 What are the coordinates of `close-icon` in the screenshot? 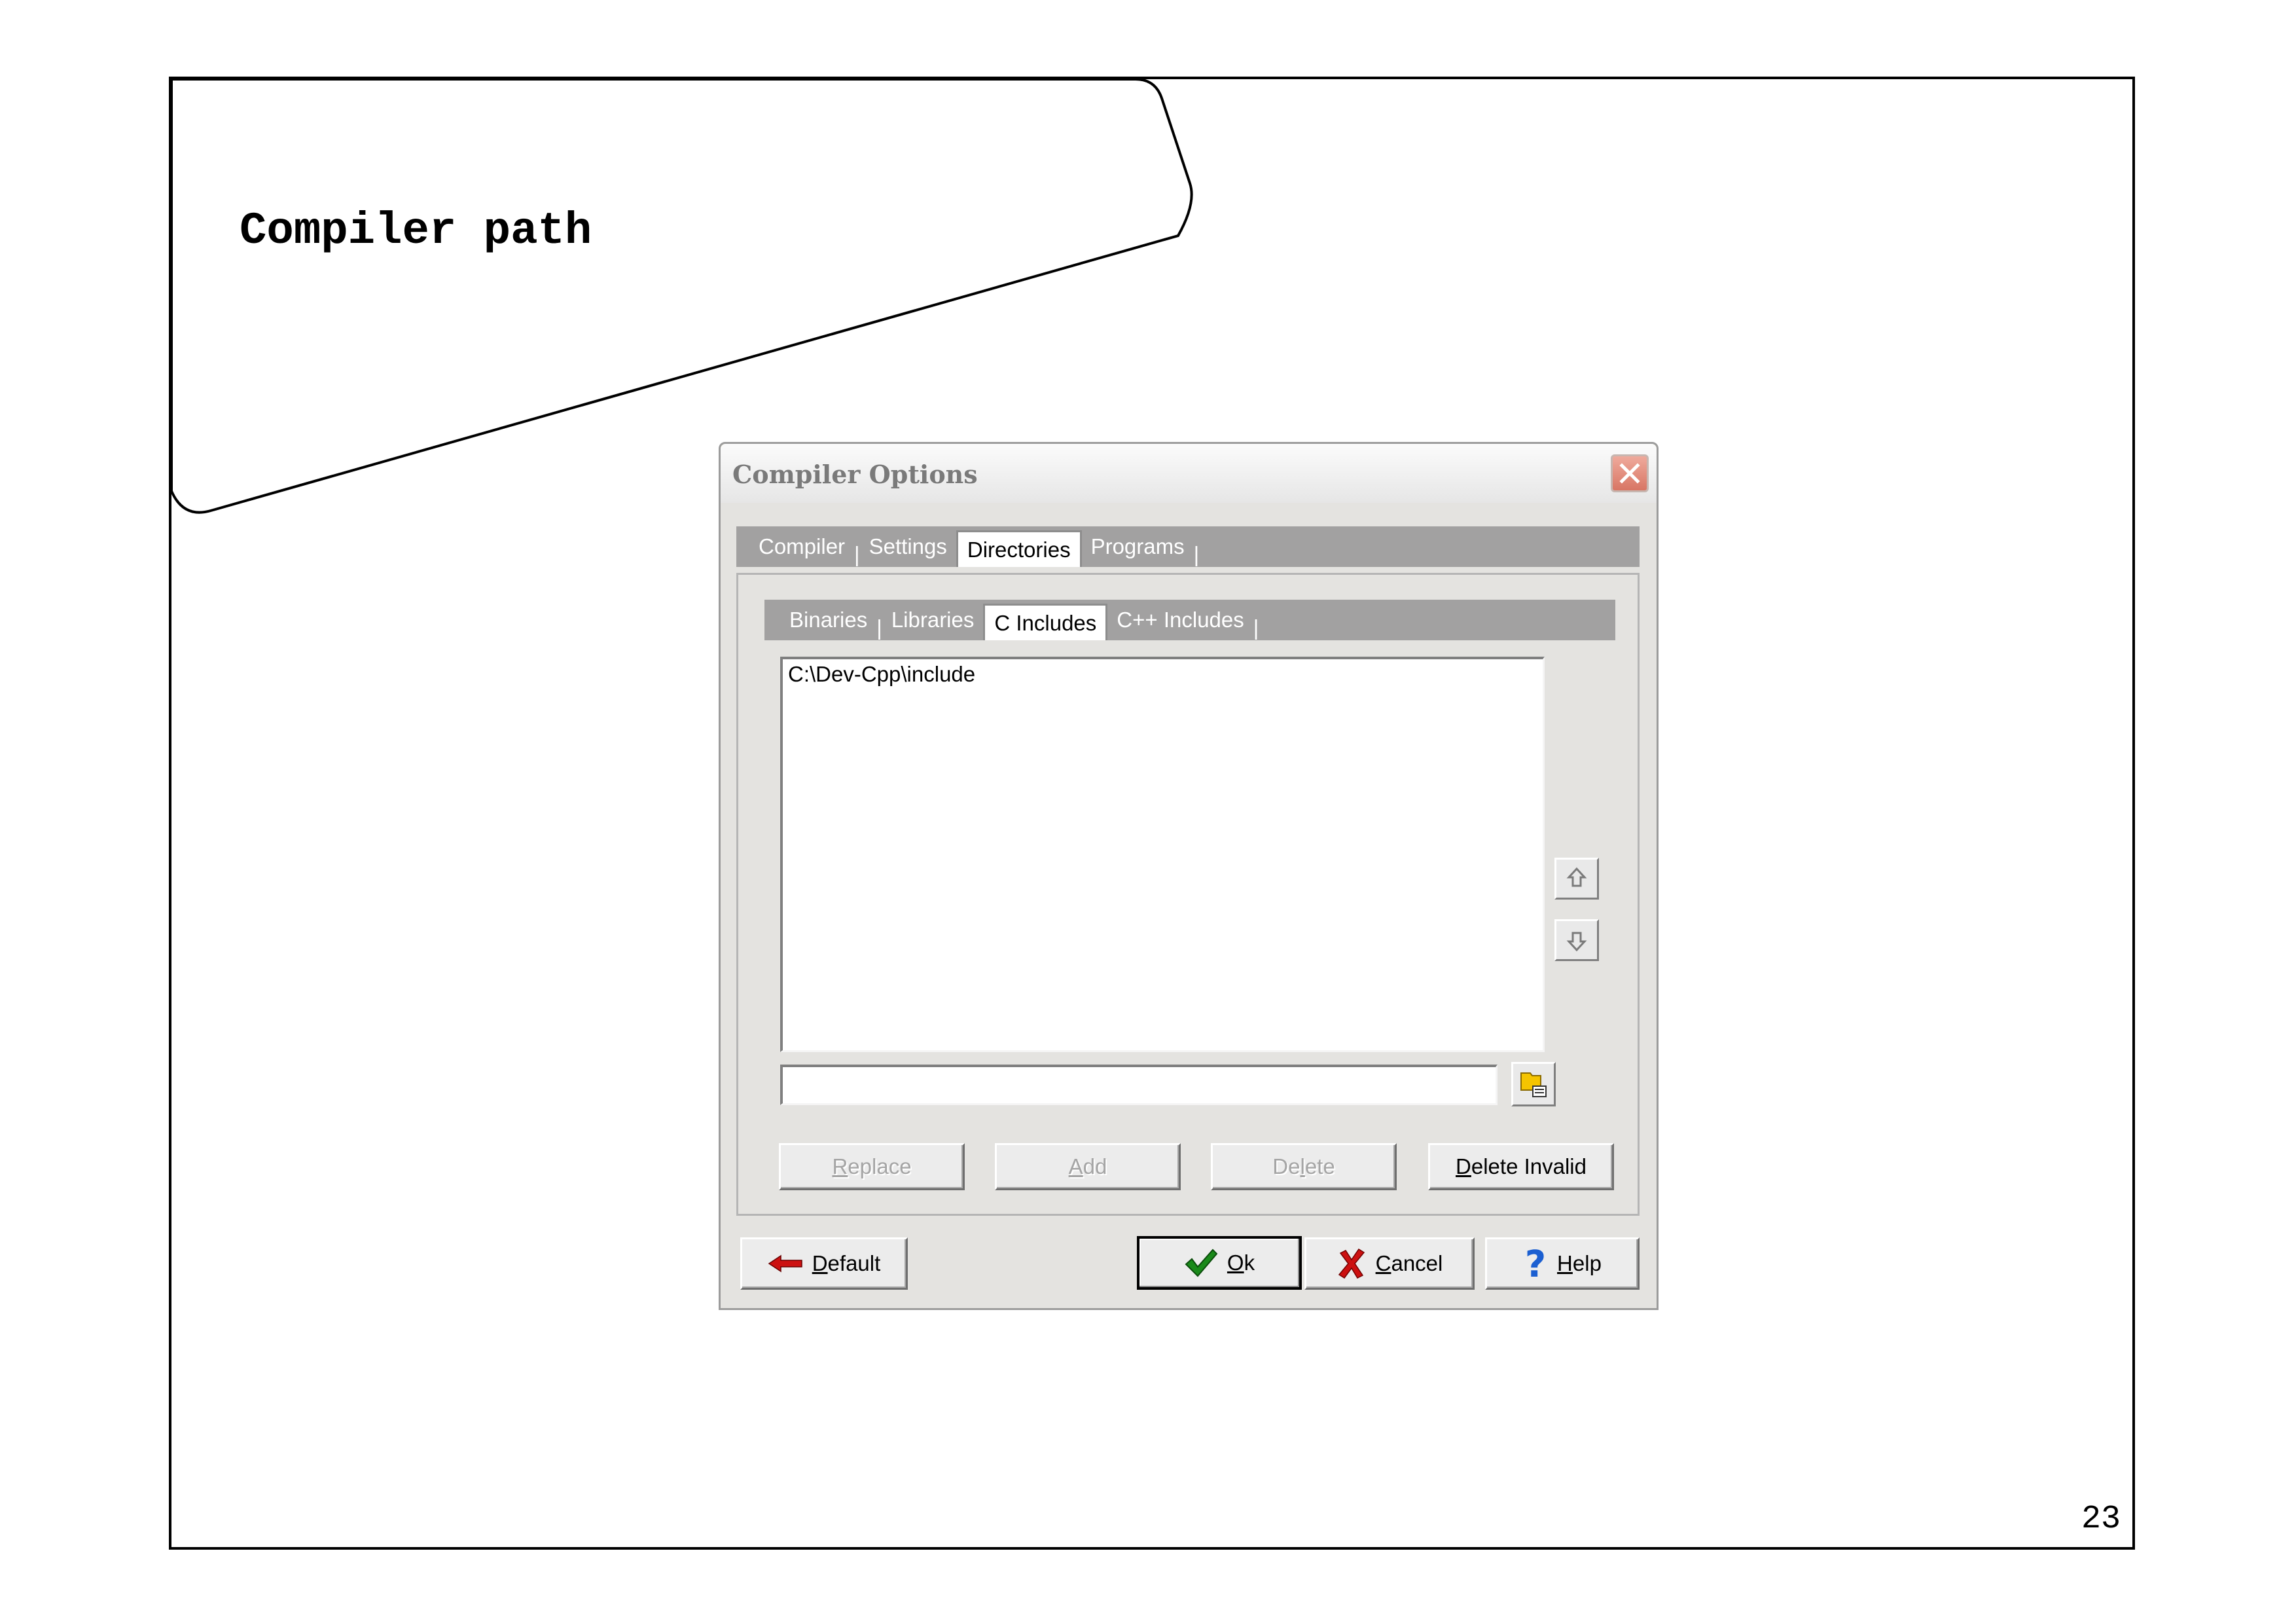 It's located at (1629, 473).